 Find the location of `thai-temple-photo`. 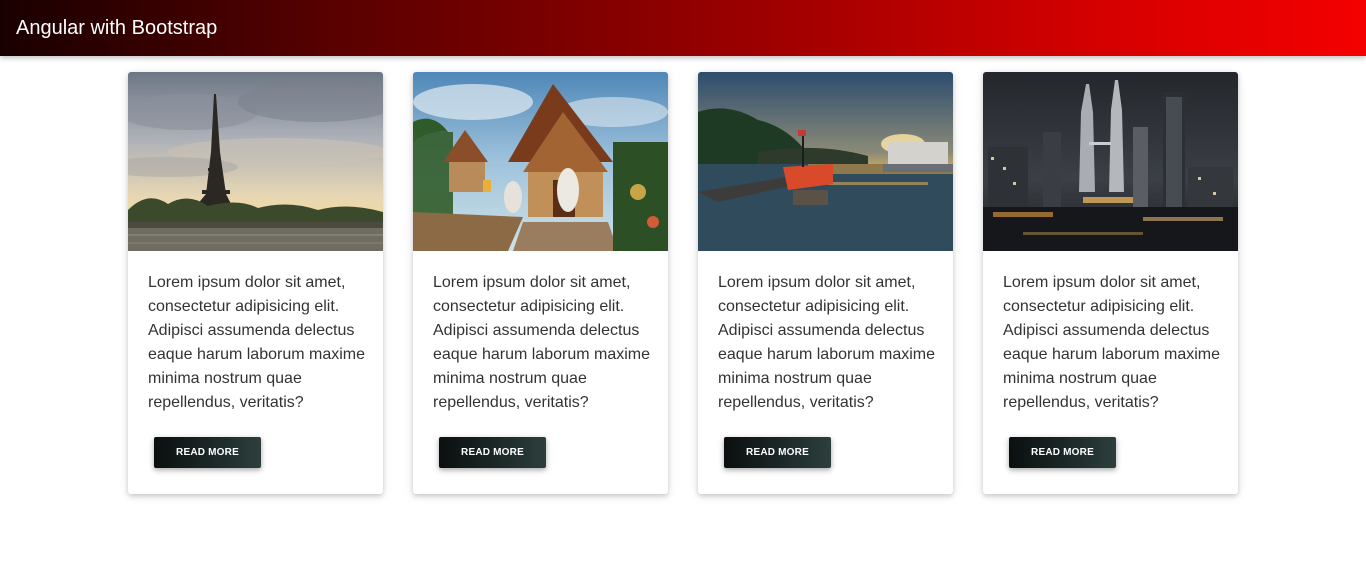

thai-temple-photo is located at coordinates (540, 161).